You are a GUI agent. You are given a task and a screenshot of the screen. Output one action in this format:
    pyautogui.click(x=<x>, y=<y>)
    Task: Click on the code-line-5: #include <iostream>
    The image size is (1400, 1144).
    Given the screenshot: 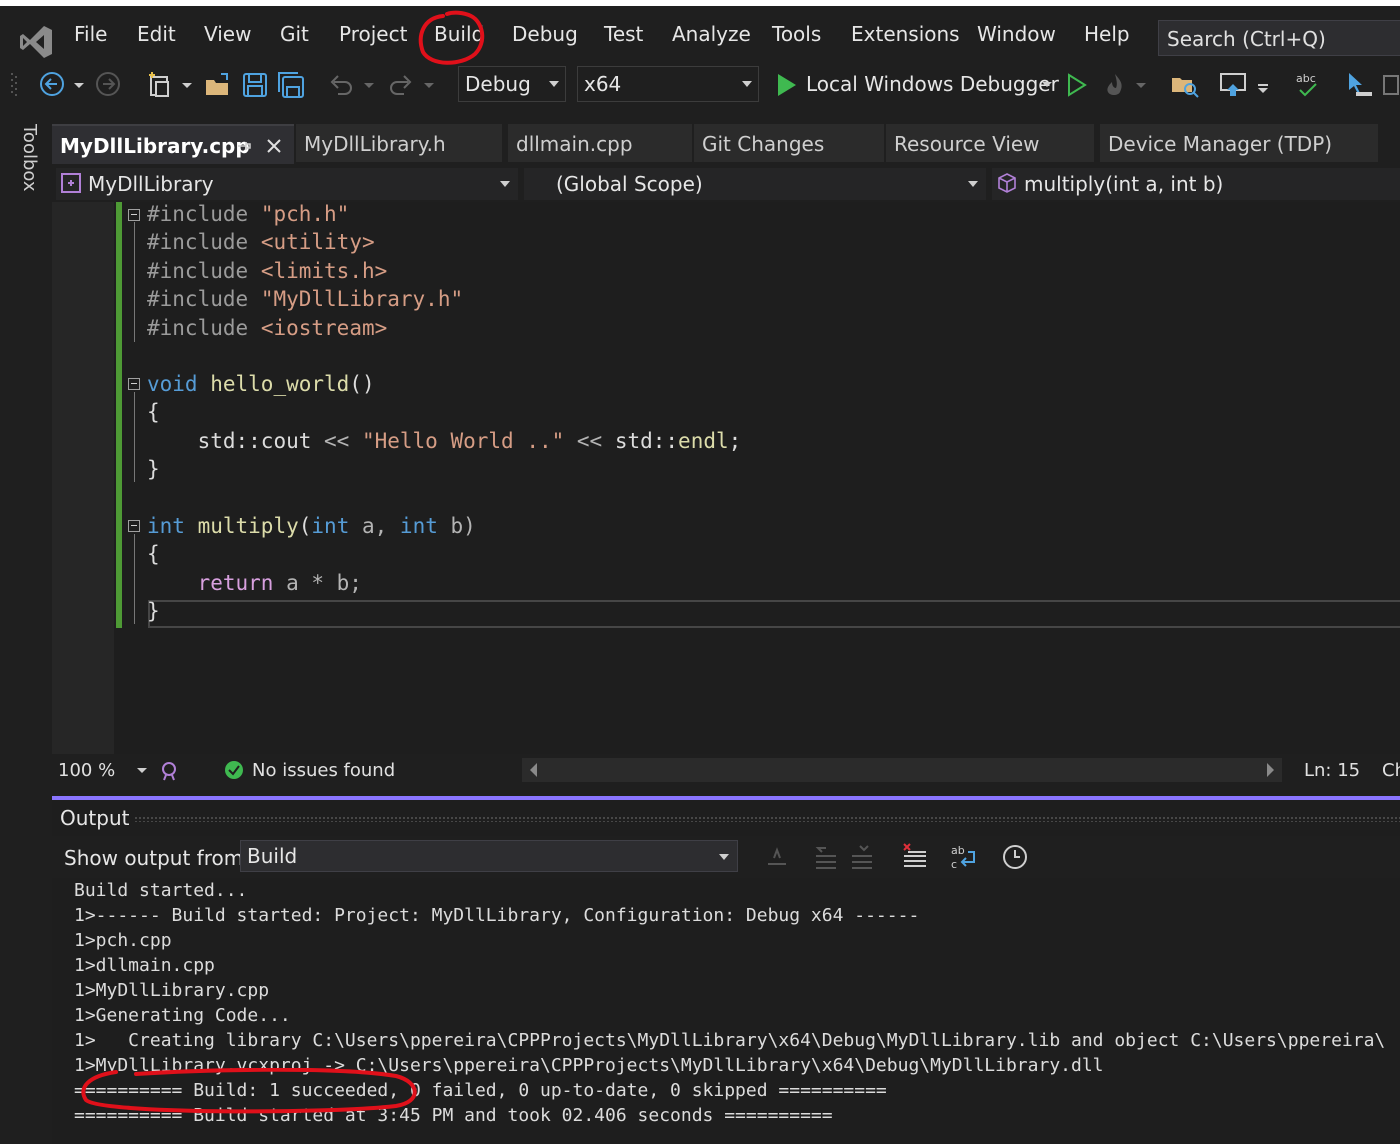 What is the action you would take?
    pyautogui.click(x=267, y=328)
    